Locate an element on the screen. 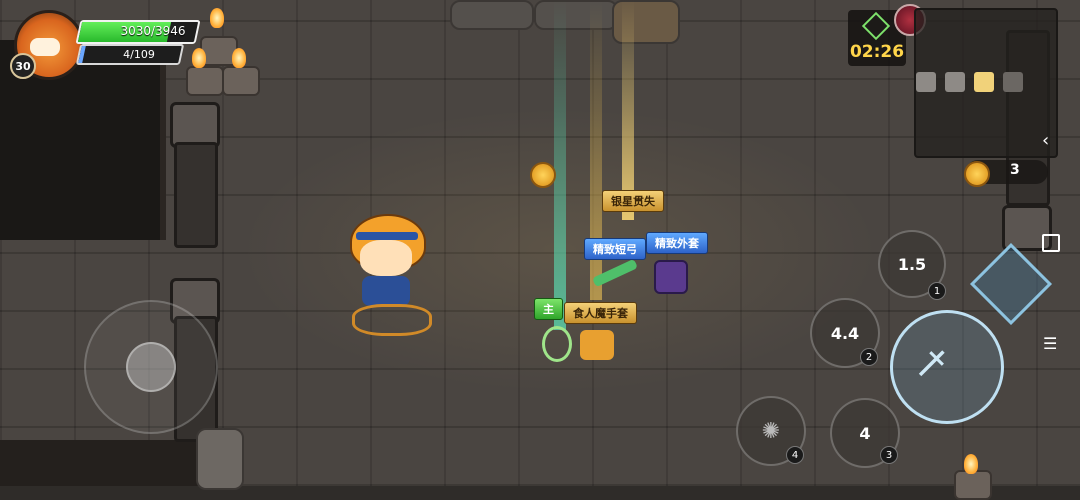 Image resolution: width=1080 pixels, height=500 pixels. minimap-room-current is located at coordinates (984, 82).